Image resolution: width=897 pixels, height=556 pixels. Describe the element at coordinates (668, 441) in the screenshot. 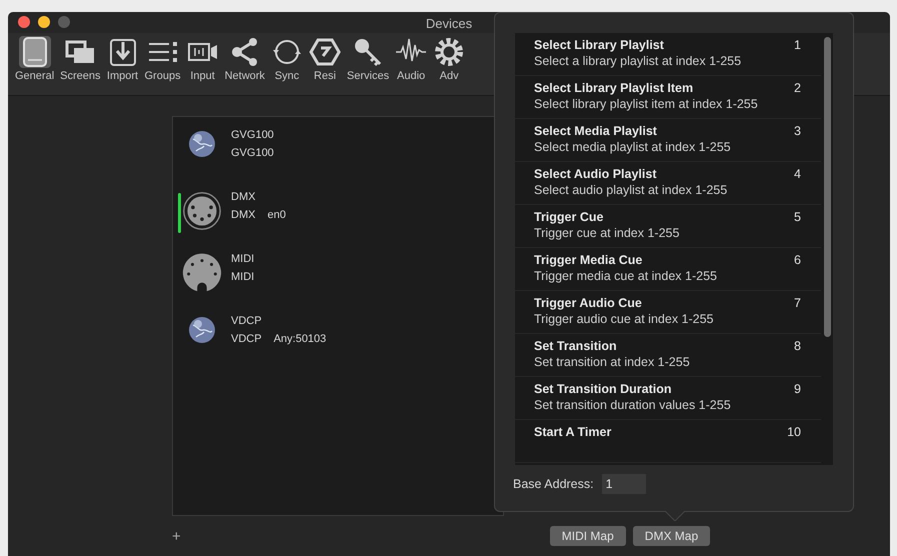

I see `command-row: Start A Timer 10` at that location.